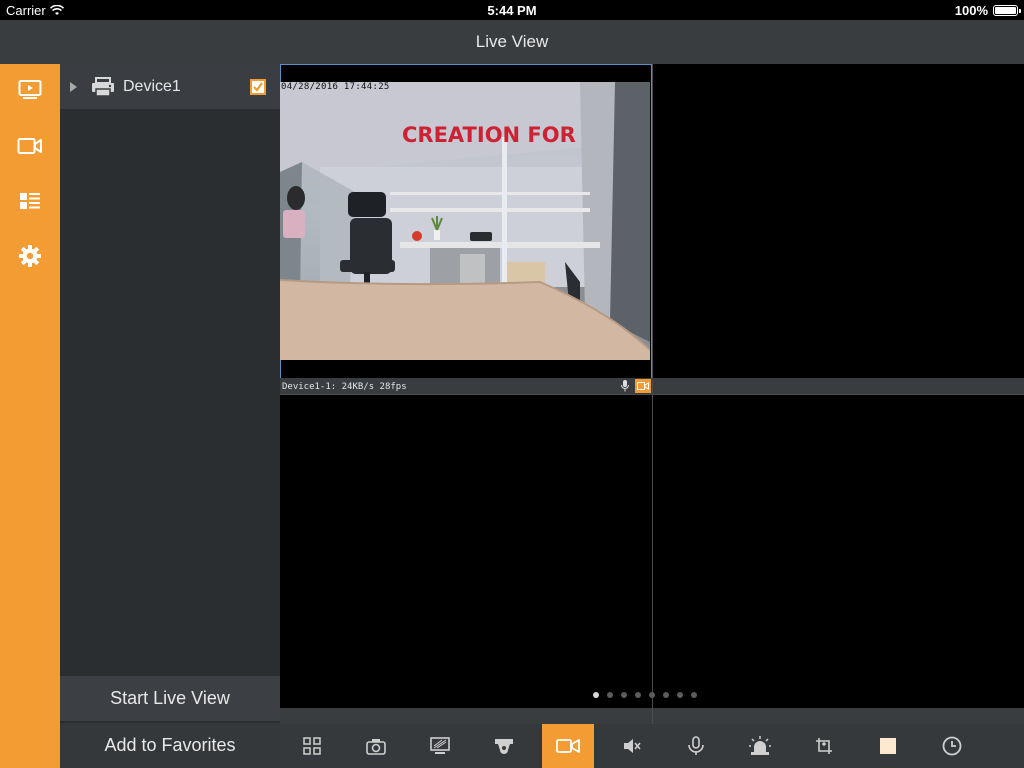  I want to click on layout-button, so click(312, 746).